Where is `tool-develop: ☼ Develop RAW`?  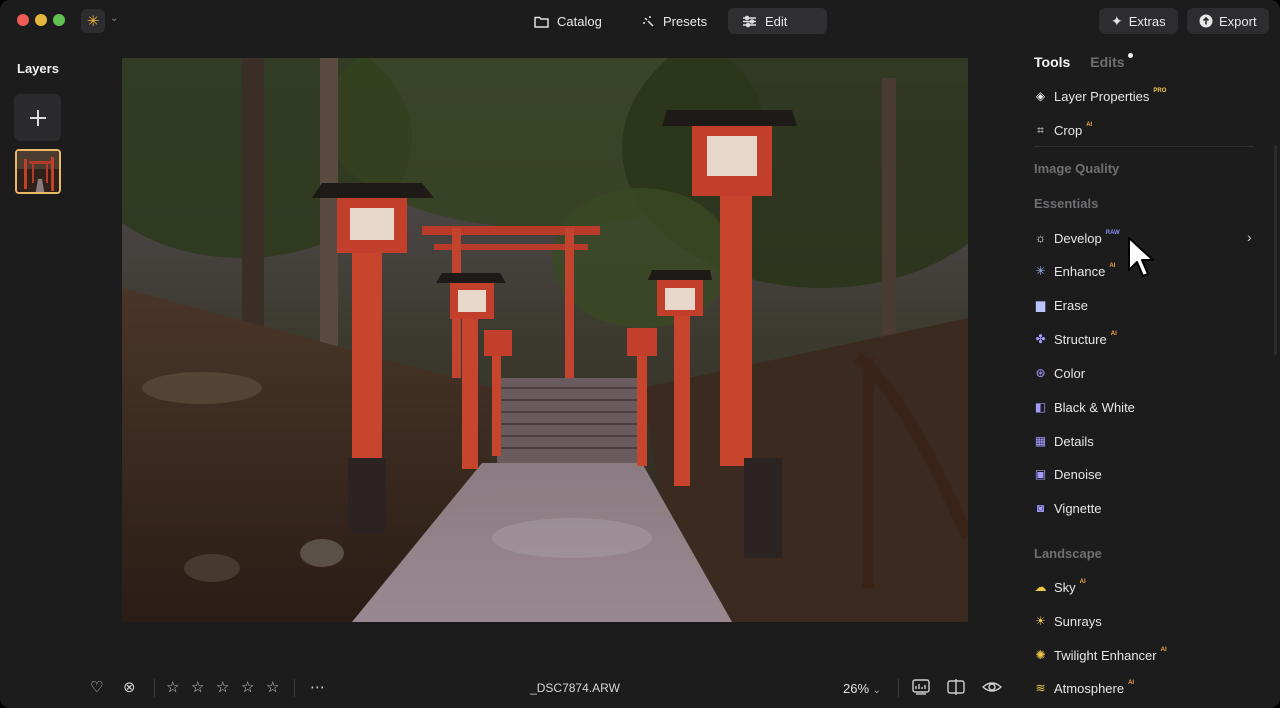 tool-develop: ☼ Develop RAW is located at coordinates (1077, 238).